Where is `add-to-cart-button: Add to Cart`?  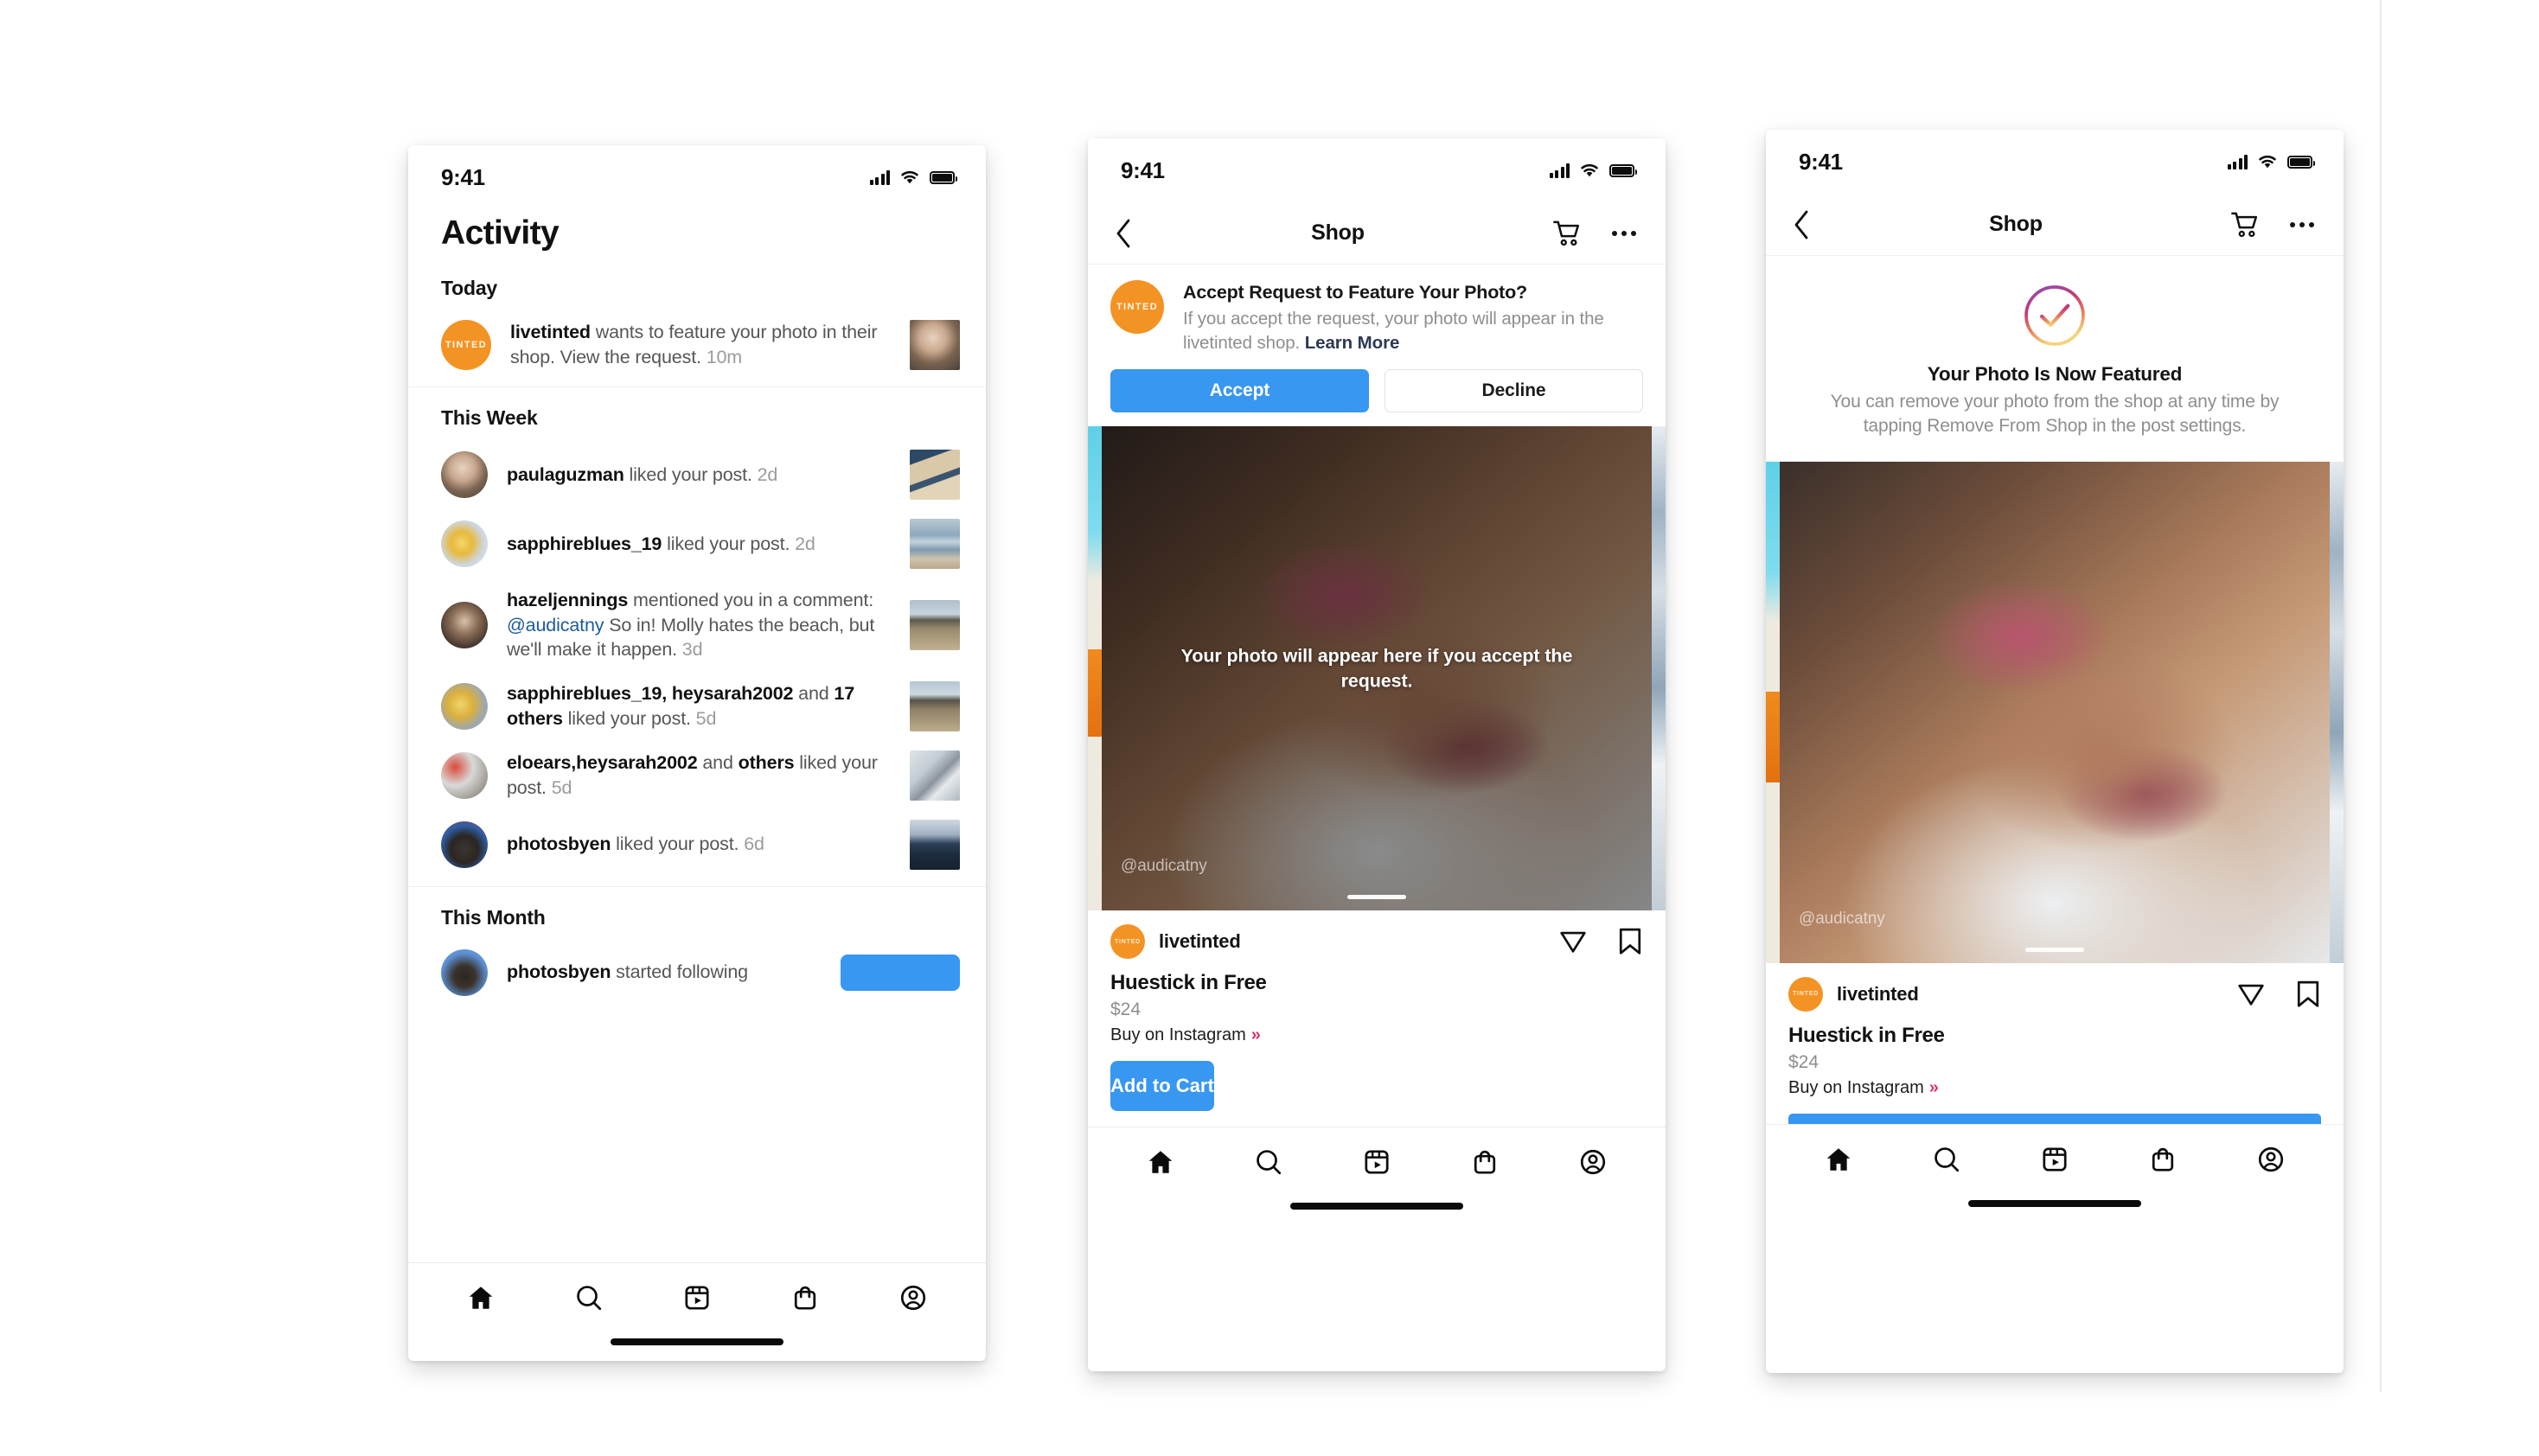 add-to-cart-button: Add to Cart is located at coordinates (1162, 1086).